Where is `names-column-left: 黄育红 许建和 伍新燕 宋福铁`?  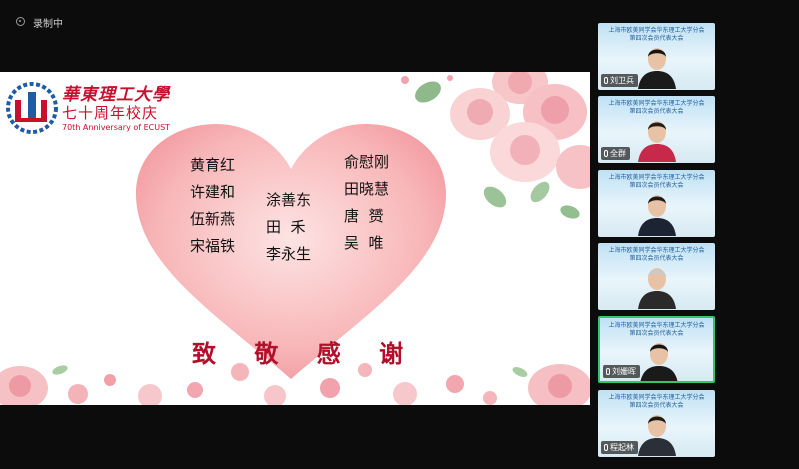
names-column-left: 黄育红 许建和 伍新燕 宋福铁 is located at coordinates (212, 206).